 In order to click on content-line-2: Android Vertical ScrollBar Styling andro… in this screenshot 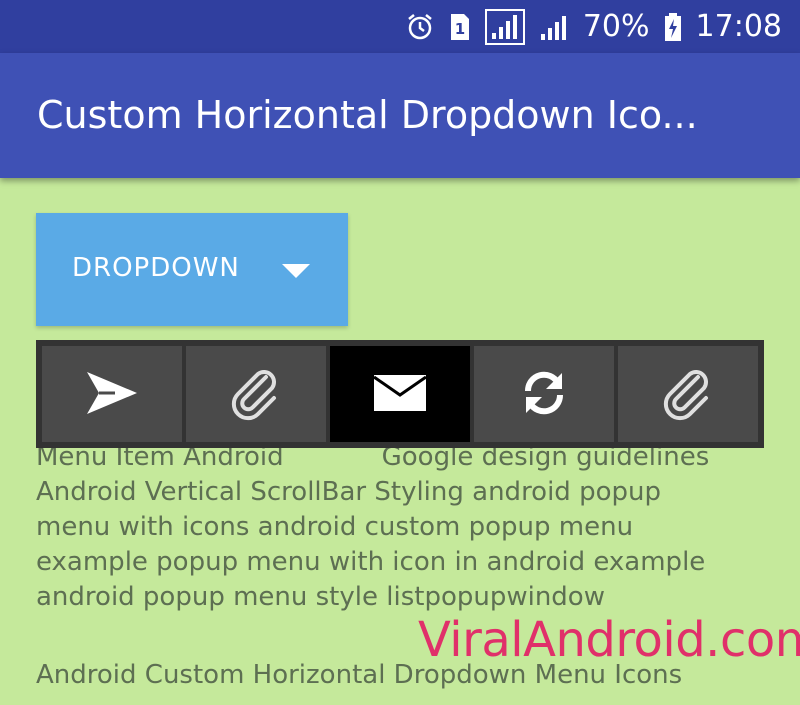, I will do `click(348, 492)`.